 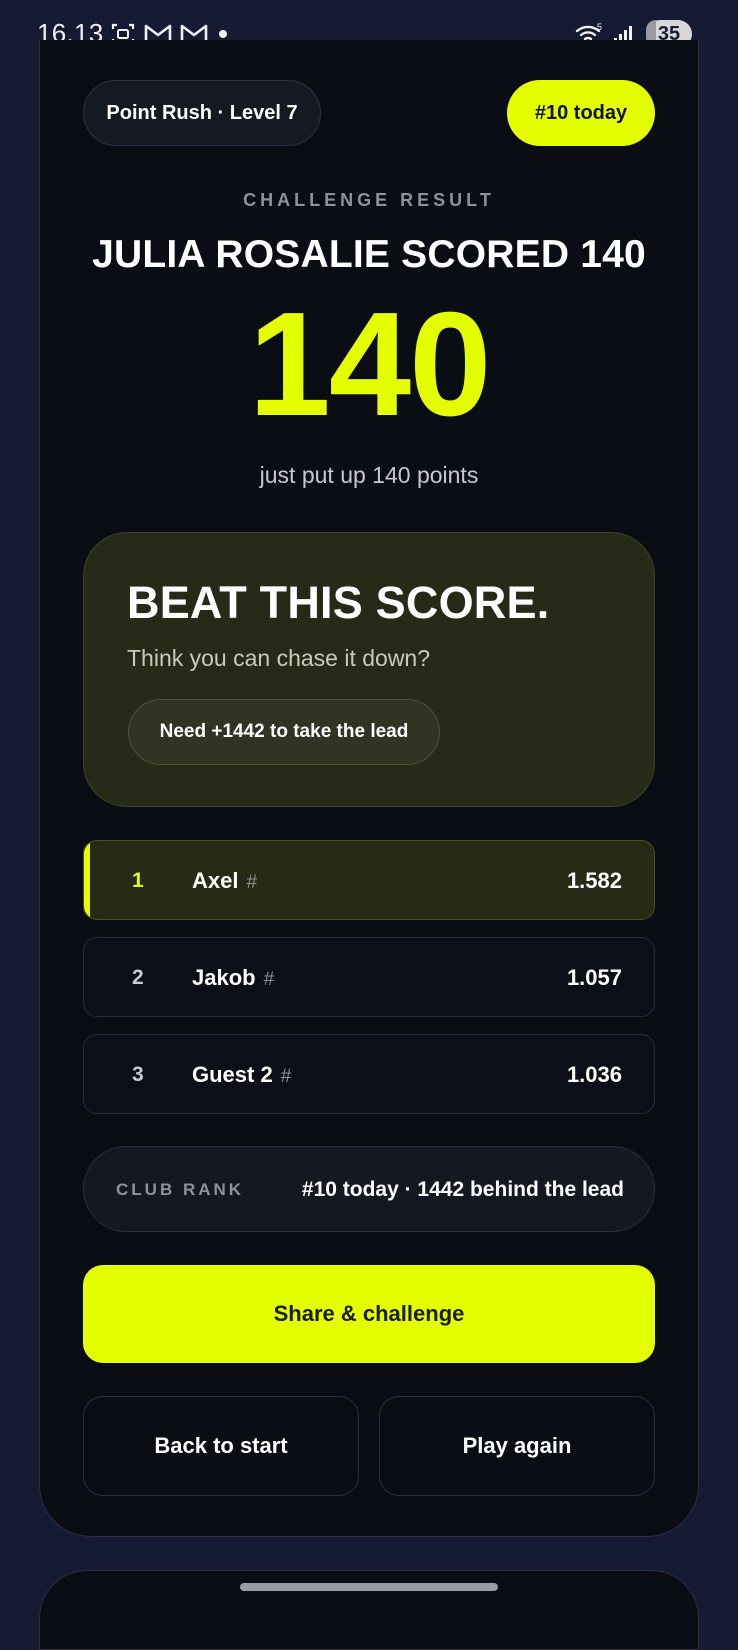 What do you see at coordinates (138, 880) in the screenshot?
I see `leaderboard-position: 1` at bounding box center [138, 880].